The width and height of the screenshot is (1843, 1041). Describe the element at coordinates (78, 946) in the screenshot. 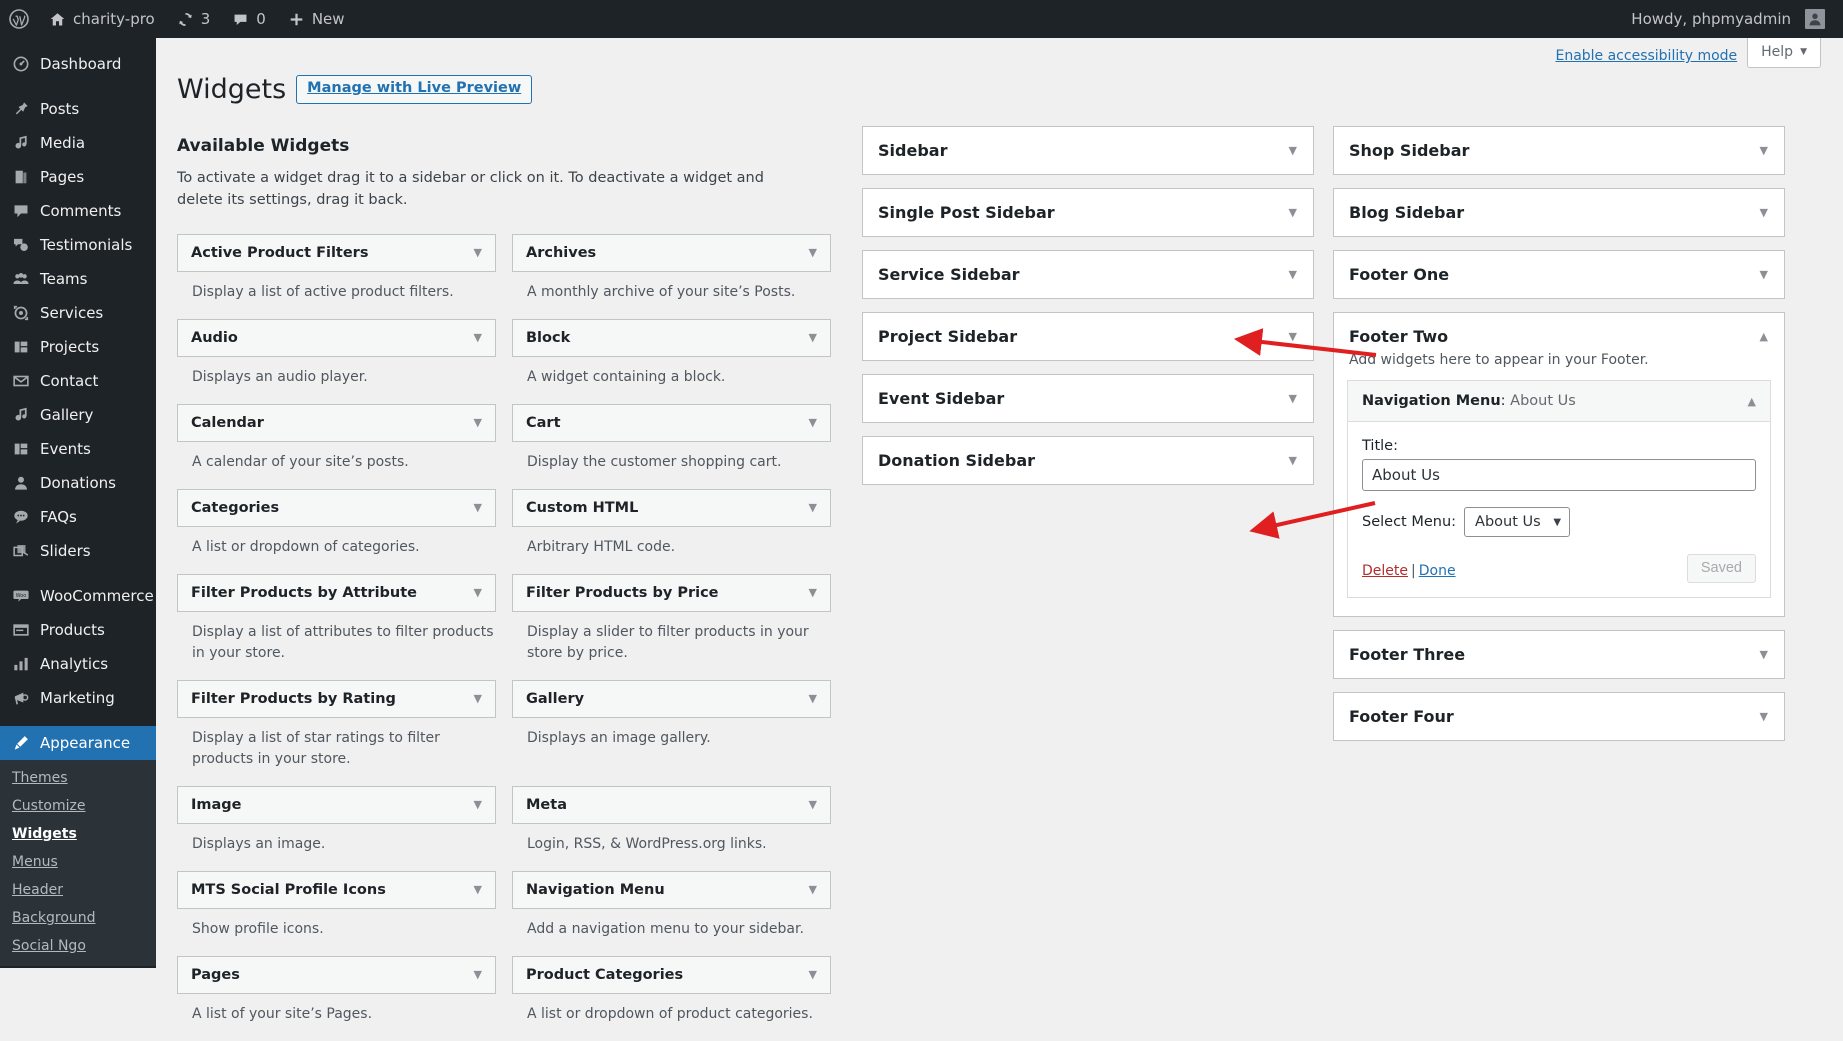

I see `submenu-item-social-ngo: Social Ngo` at that location.